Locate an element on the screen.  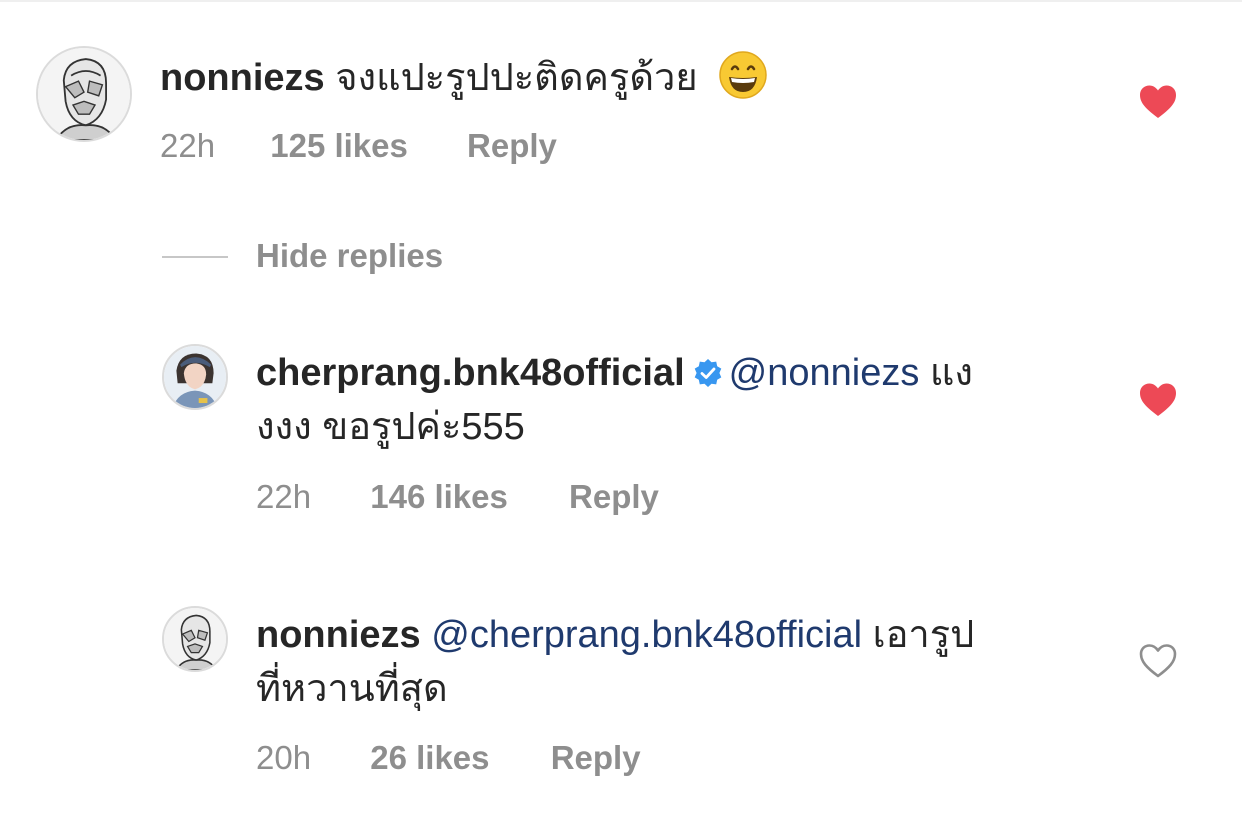
comment-username: nonniezs is located at coordinates (242, 78).